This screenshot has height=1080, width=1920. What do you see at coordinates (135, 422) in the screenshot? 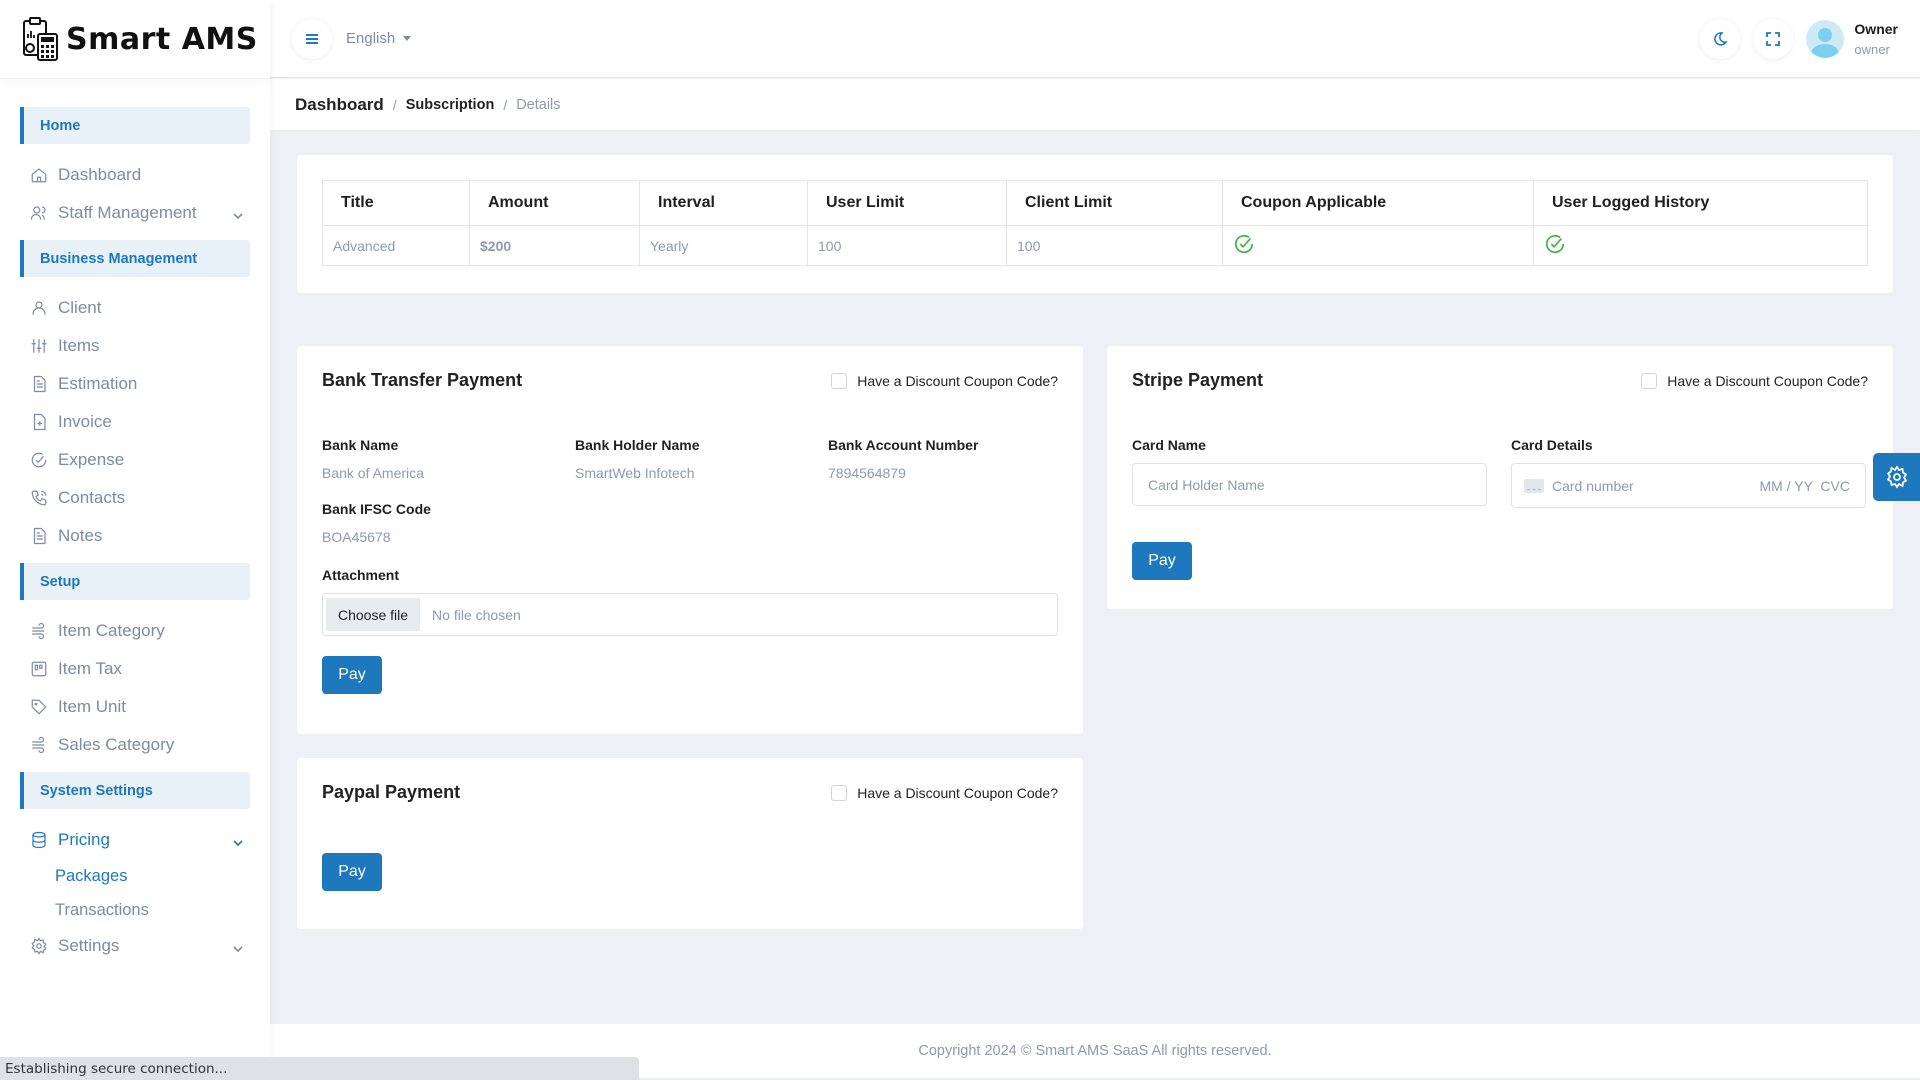
I see `sidebar-item-invoice: Invoice` at bounding box center [135, 422].